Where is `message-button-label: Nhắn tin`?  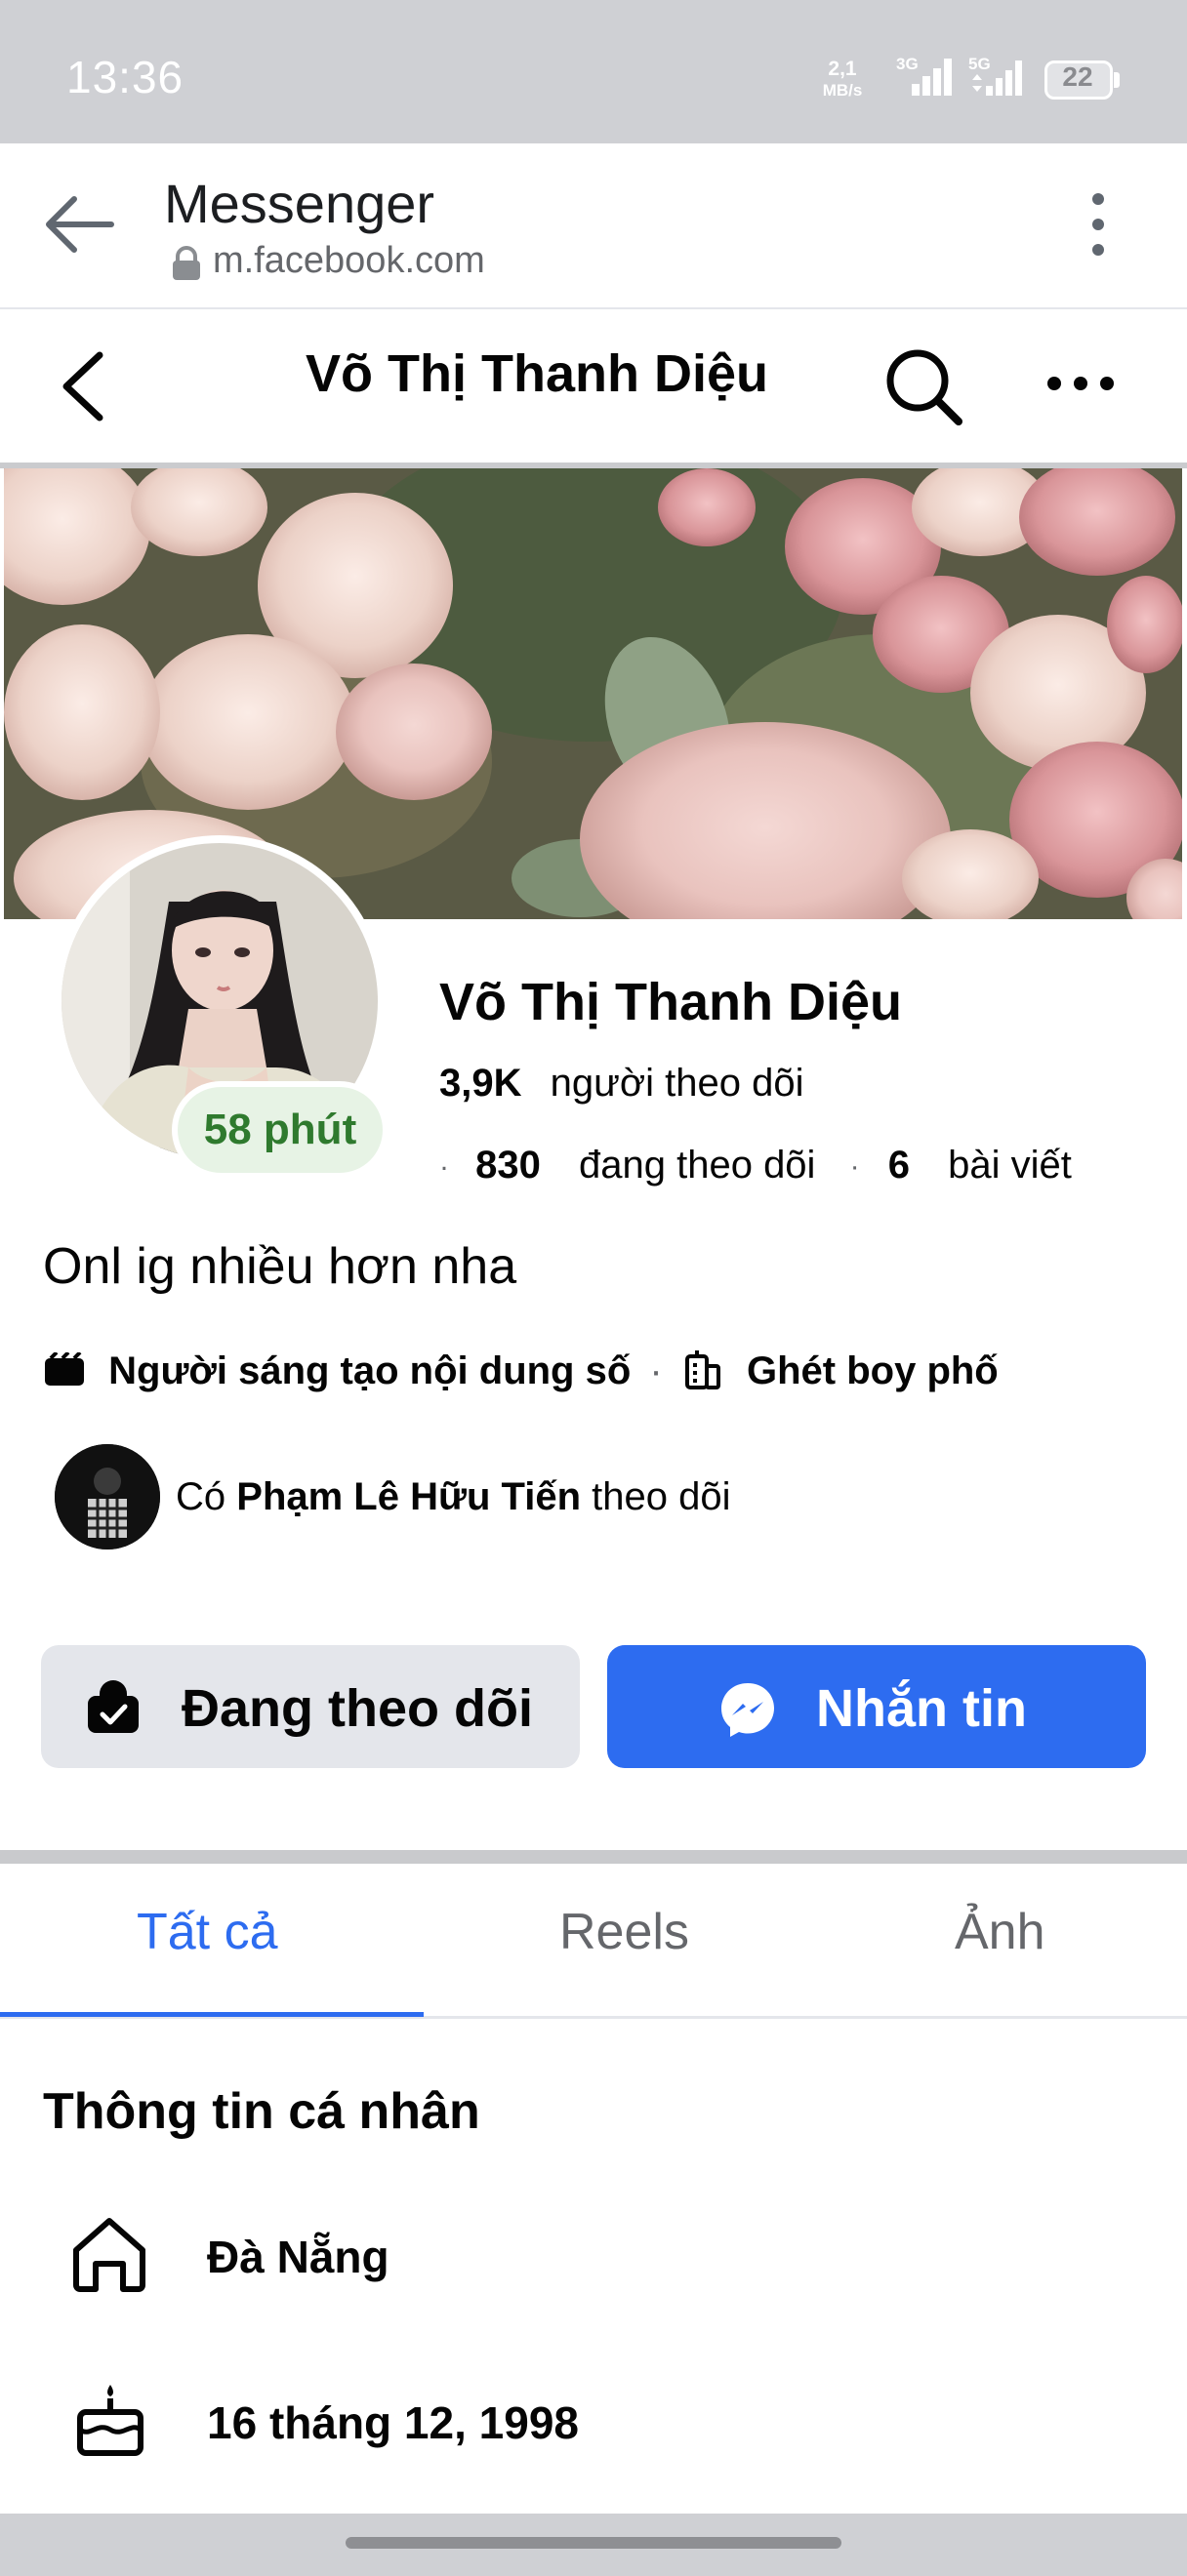
message-button-label: Nhắn tin is located at coordinates (921, 1708).